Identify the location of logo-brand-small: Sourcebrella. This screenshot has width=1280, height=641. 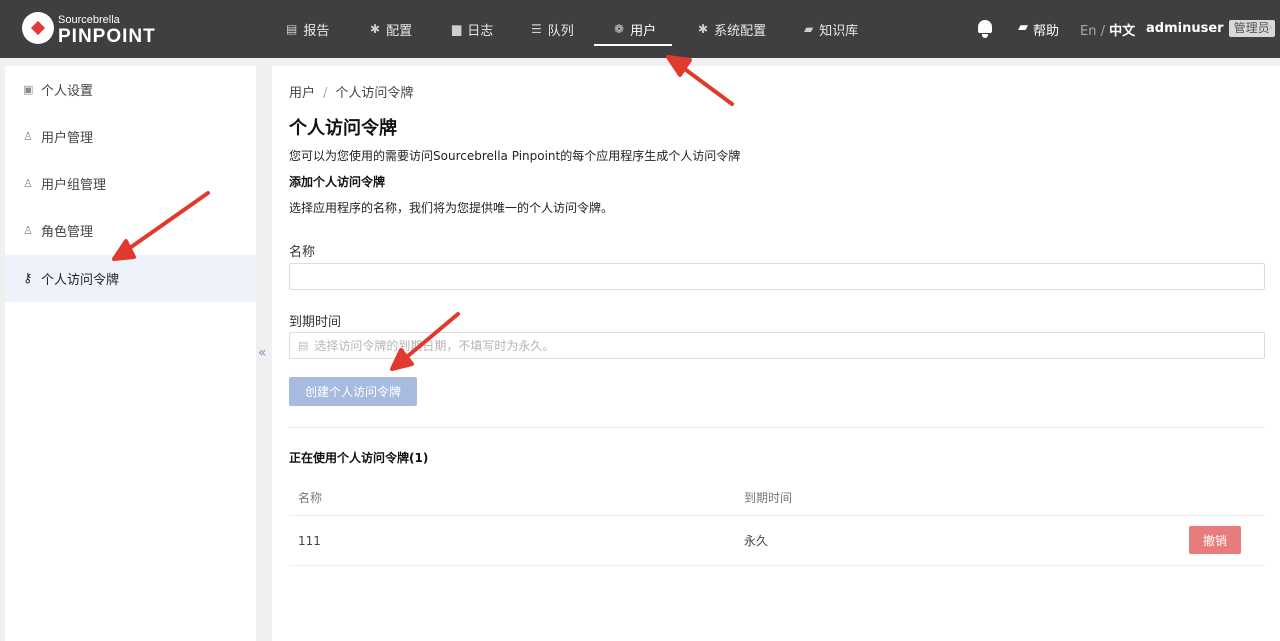
(89, 20).